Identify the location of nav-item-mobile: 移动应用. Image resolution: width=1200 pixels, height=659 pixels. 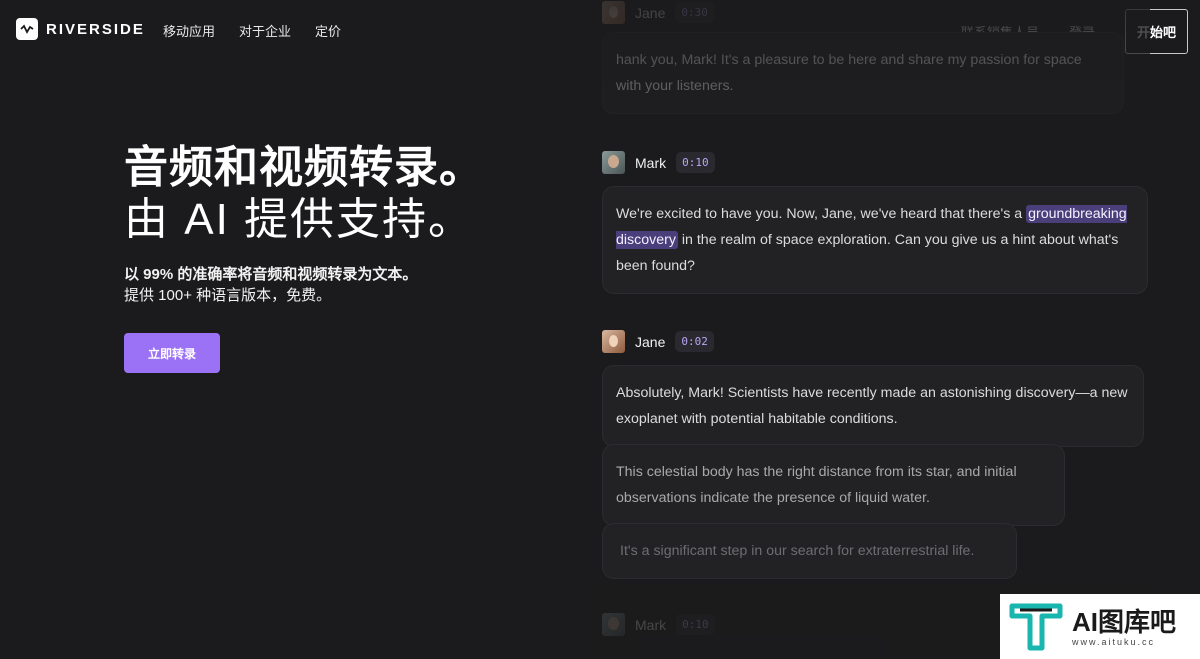
(189, 30).